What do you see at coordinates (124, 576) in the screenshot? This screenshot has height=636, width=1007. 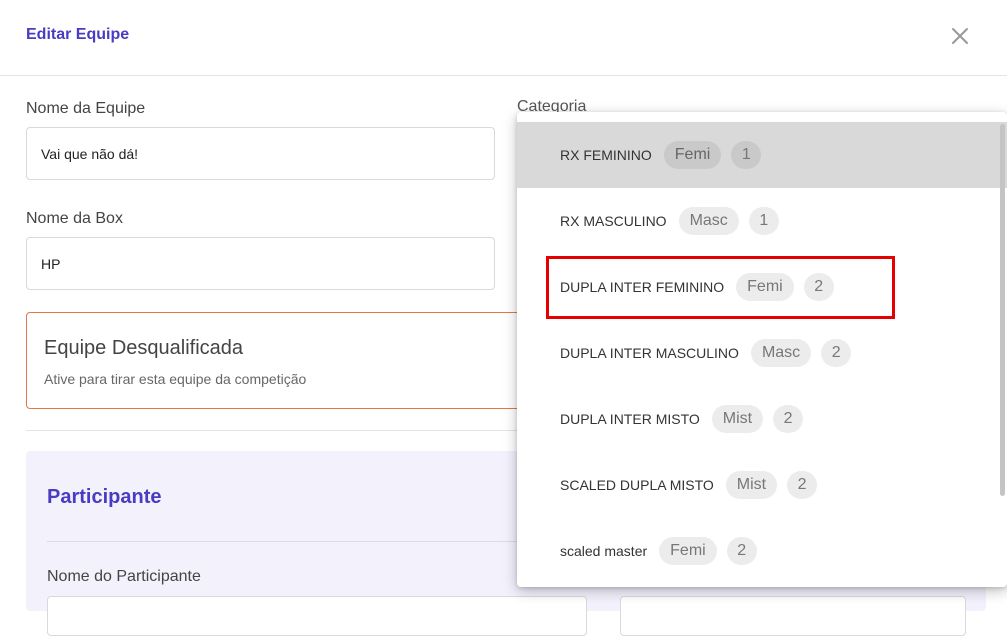 I see `participant-name-label: Nome do Participante` at bounding box center [124, 576].